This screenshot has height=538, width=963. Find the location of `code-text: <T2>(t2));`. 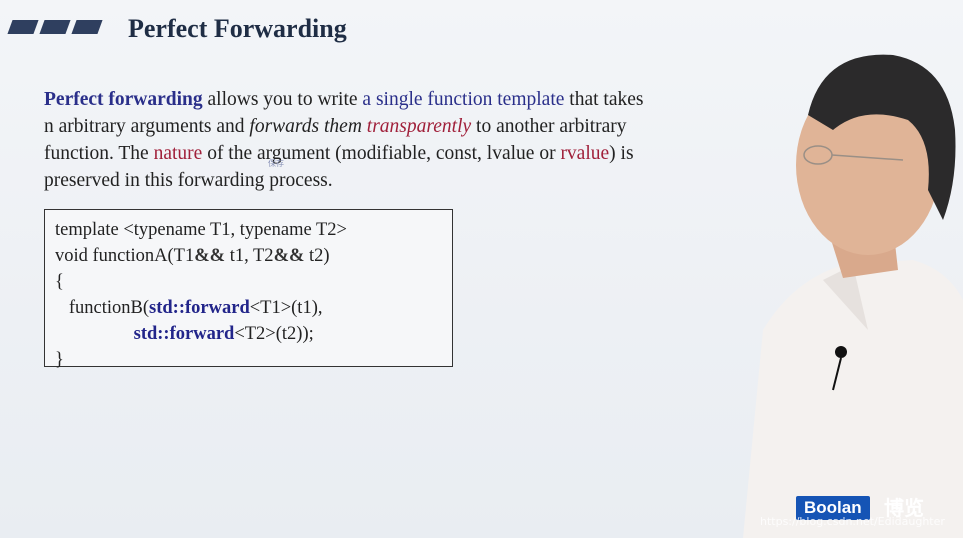

code-text: <T2>(t2)); is located at coordinates (274, 334).